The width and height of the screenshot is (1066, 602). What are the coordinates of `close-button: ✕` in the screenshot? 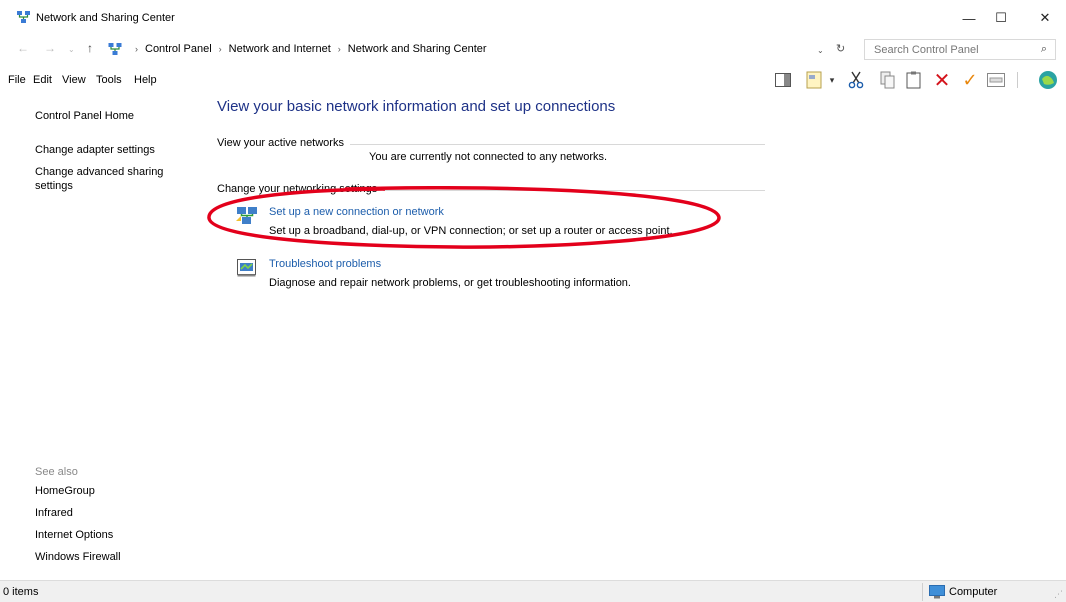 It's located at (1044, 18).